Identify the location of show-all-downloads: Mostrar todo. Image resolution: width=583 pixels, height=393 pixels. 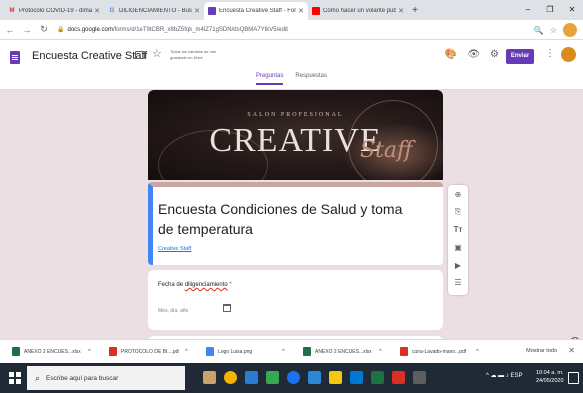
(541, 351).